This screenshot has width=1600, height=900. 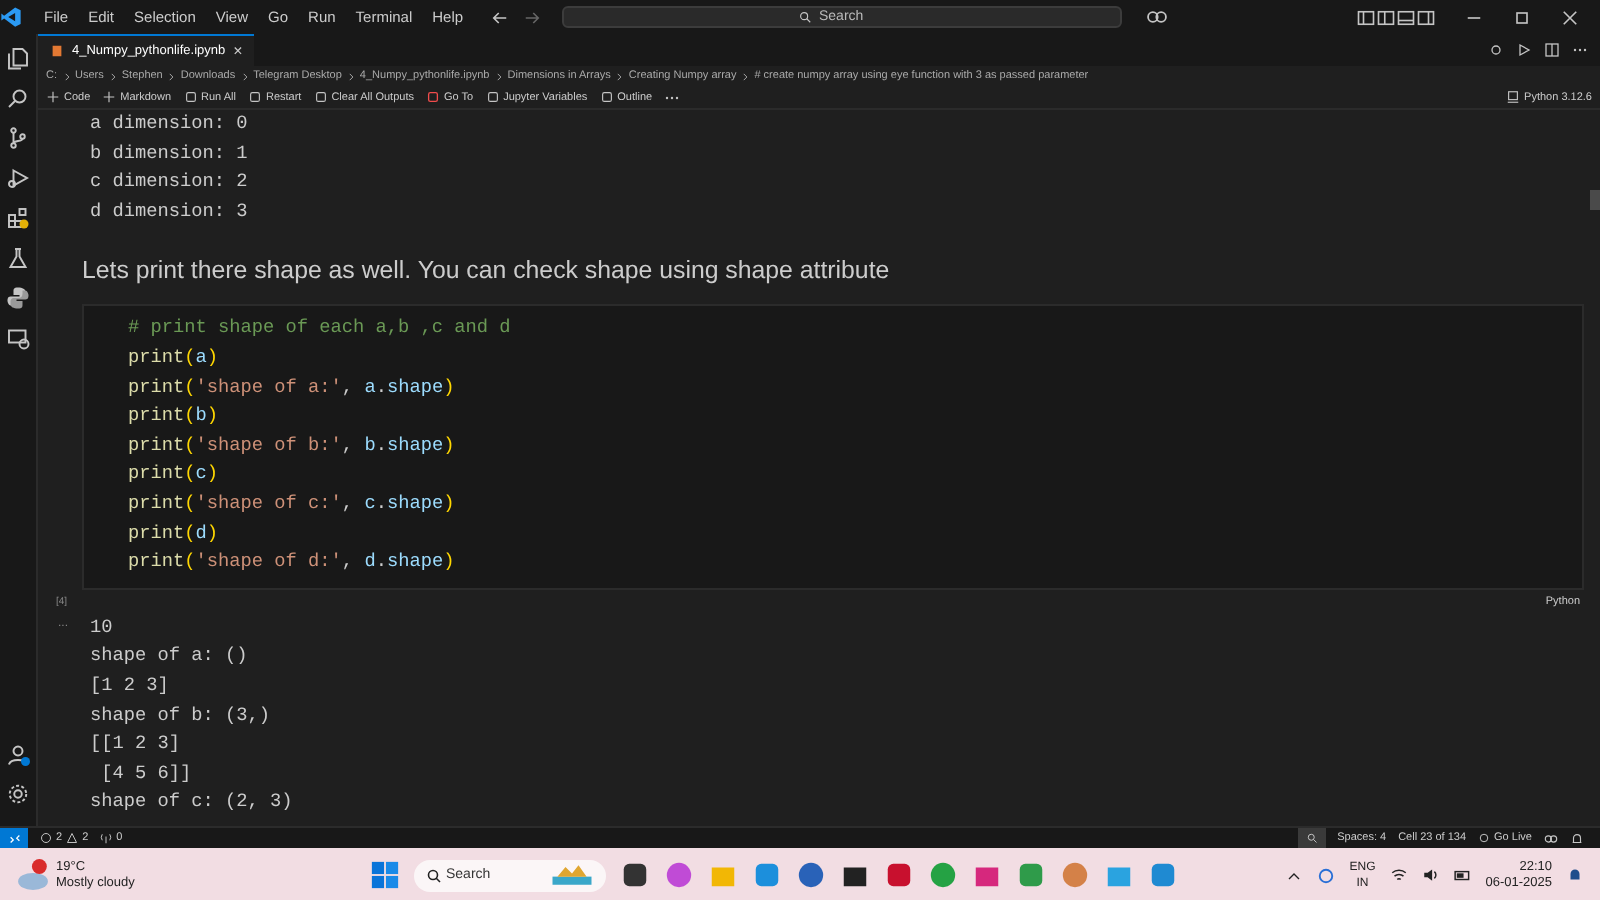 What do you see at coordinates (18, 338) in the screenshot?
I see `remote-explorer-icon` at bounding box center [18, 338].